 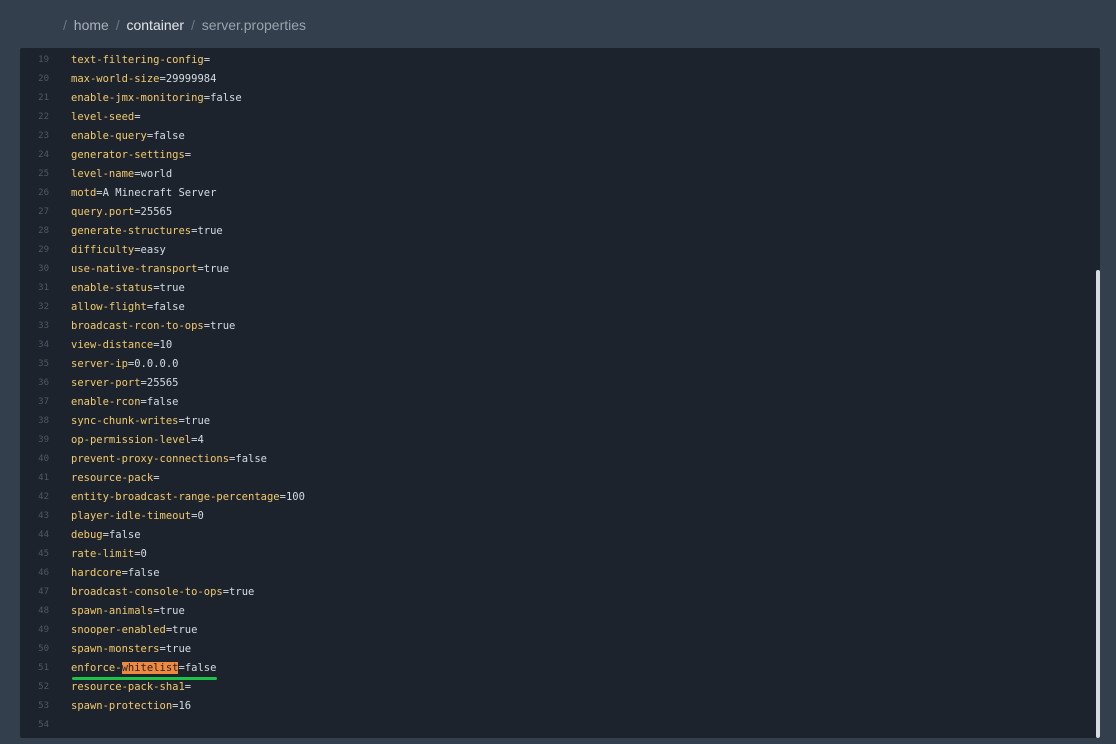 What do you see at coordinates (295, 497) in the screenshot?
I see `property-value: 100` at bounding box center [295, 497].